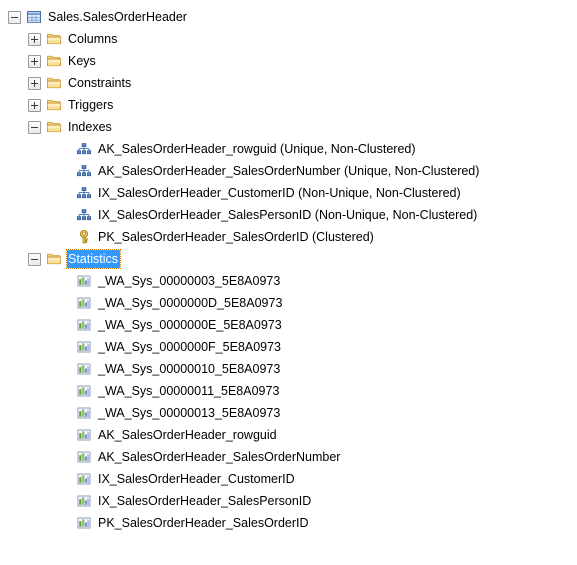 The image size is (577, 565). What do you see at coordinates (90, 127) in the screenshot?
I see `tree-node-label: Indexes` at bounding box center [90, 127].